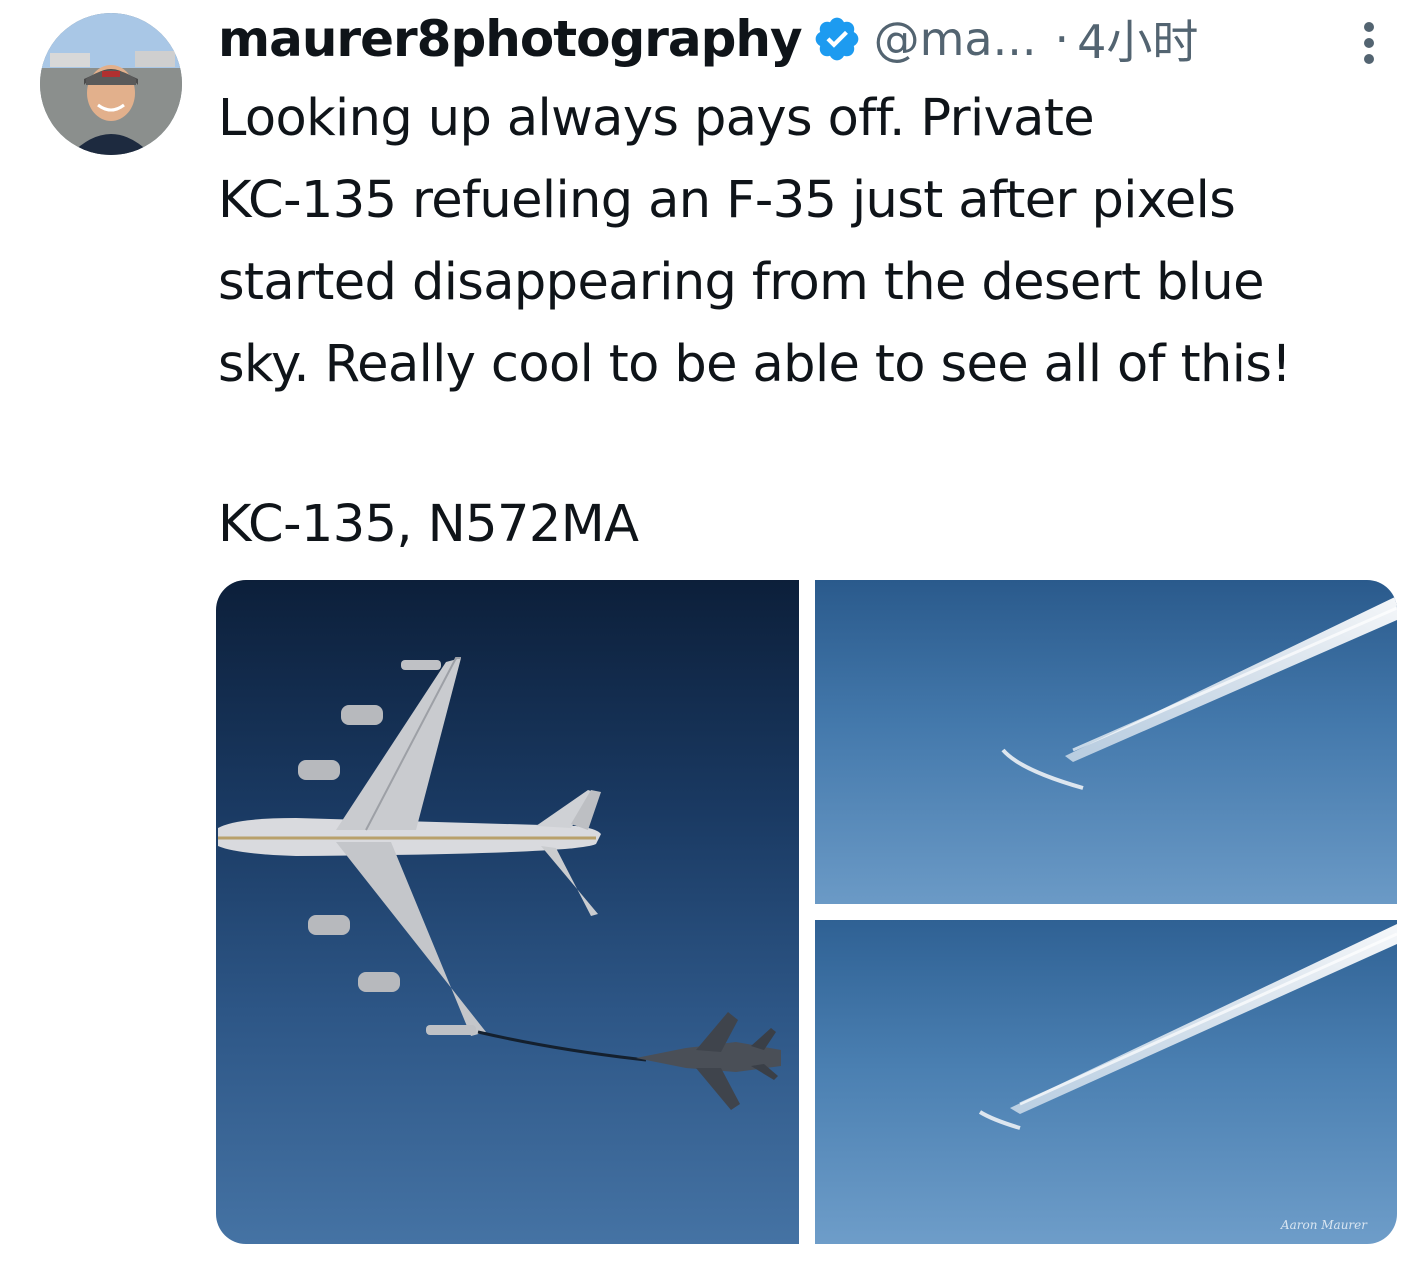 The height and width of the screenshot is (1268, 1421). I want to click on display-name: maurer8photography, so click(510, 39).